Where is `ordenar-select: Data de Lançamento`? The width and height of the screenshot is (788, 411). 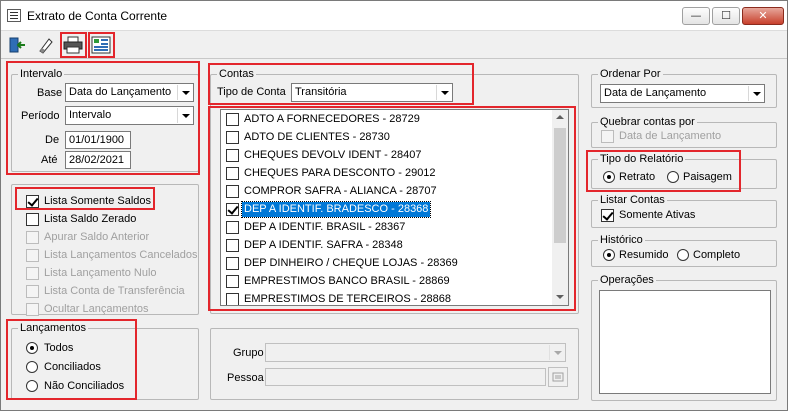 ordenar-select: Data de Lançamento is located at coordinates (682, 93).